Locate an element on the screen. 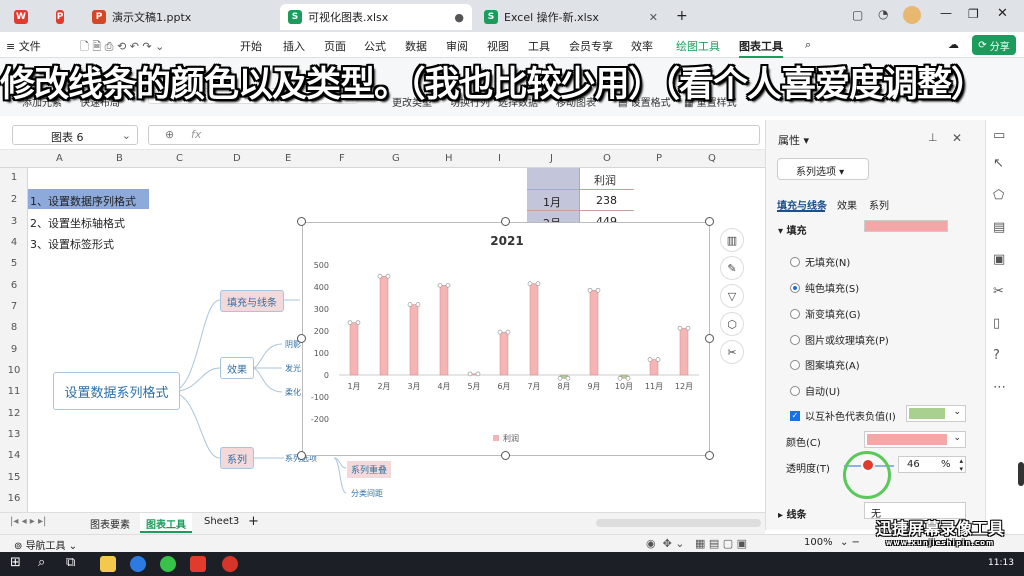 The height and width of the screenshot is (576, 1024). fill-section-header: ▾ 填充 is located at coordinates (792, 229).